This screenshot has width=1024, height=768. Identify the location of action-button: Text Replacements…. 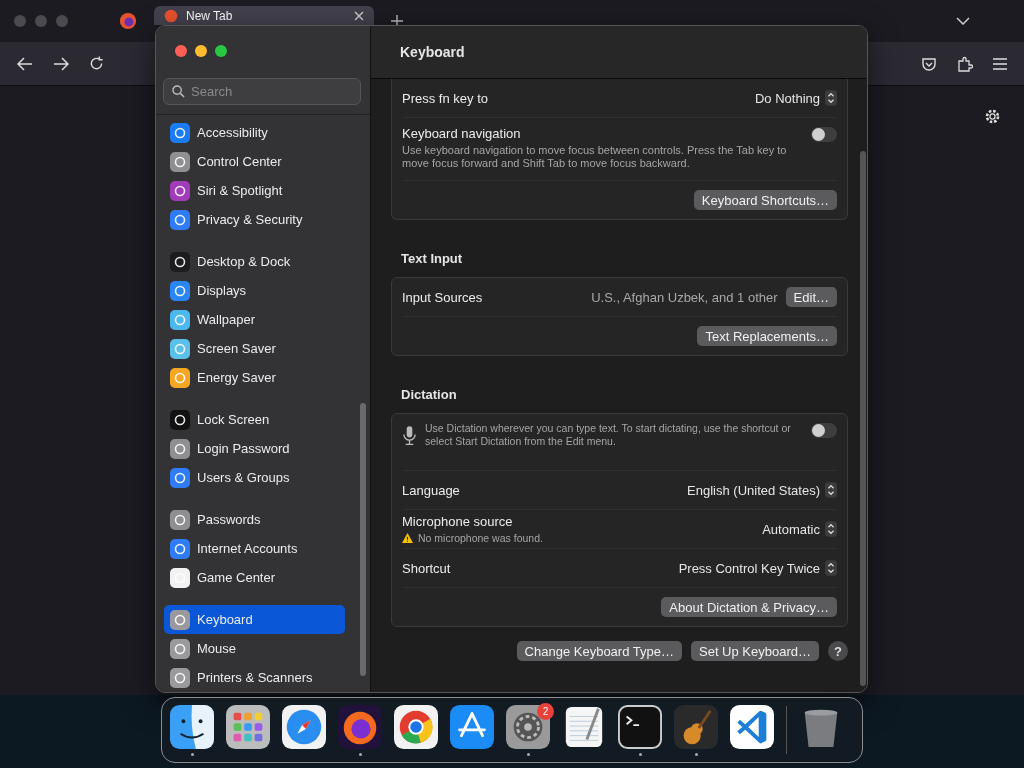
(767, 336).